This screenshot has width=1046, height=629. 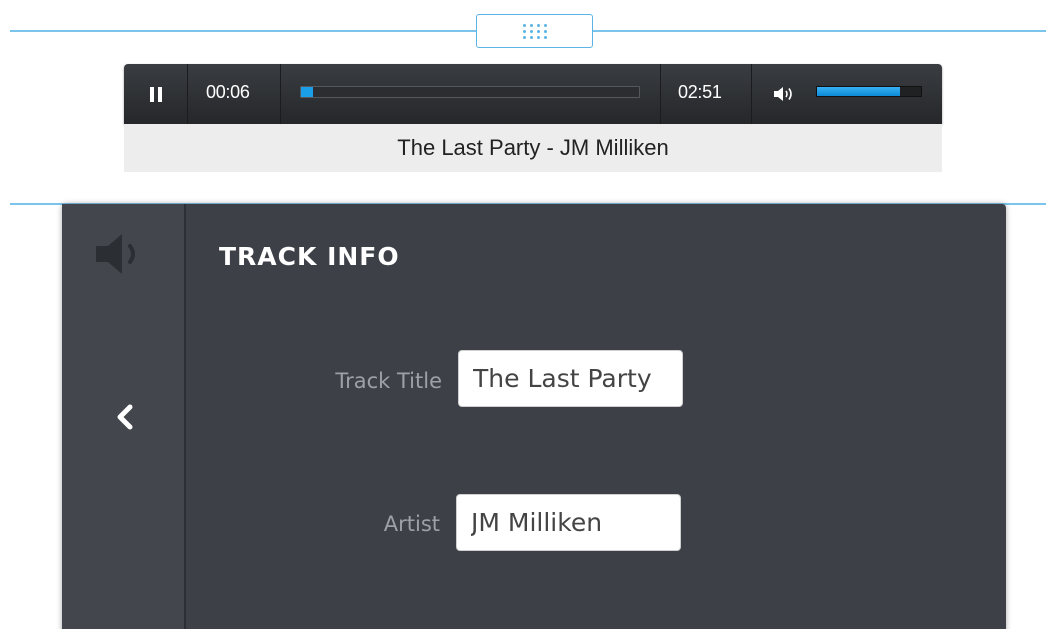 I want to click on volume-icon, so click(x=785, y=94).